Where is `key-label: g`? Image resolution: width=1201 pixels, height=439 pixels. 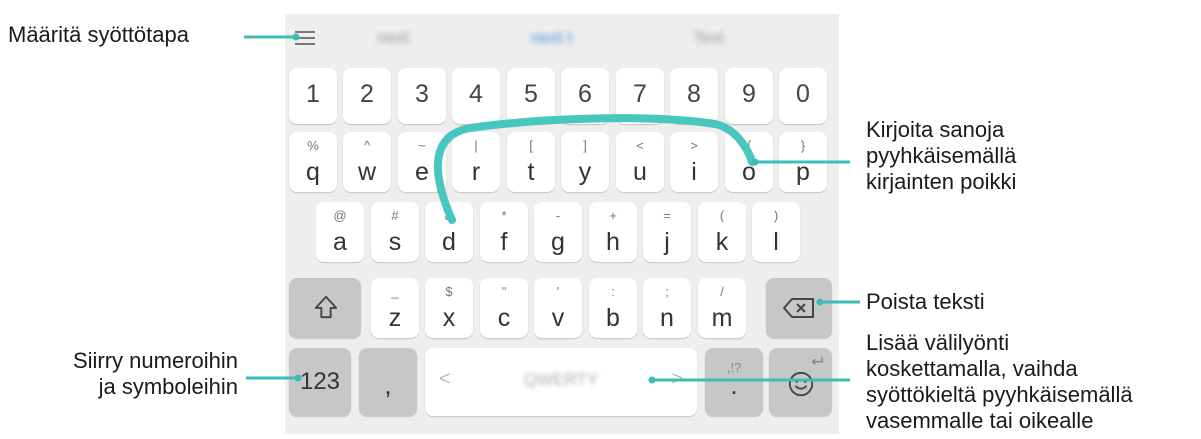 key-label: g is located at coordinates (558, 242).